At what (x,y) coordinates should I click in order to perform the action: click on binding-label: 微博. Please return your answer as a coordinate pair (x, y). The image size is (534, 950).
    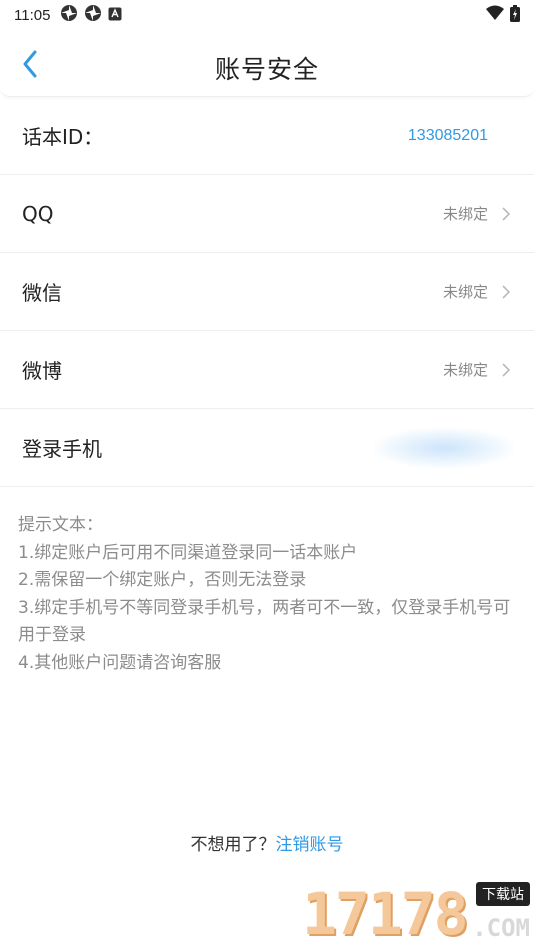
    Looking at the image, I should click on (42, 371).